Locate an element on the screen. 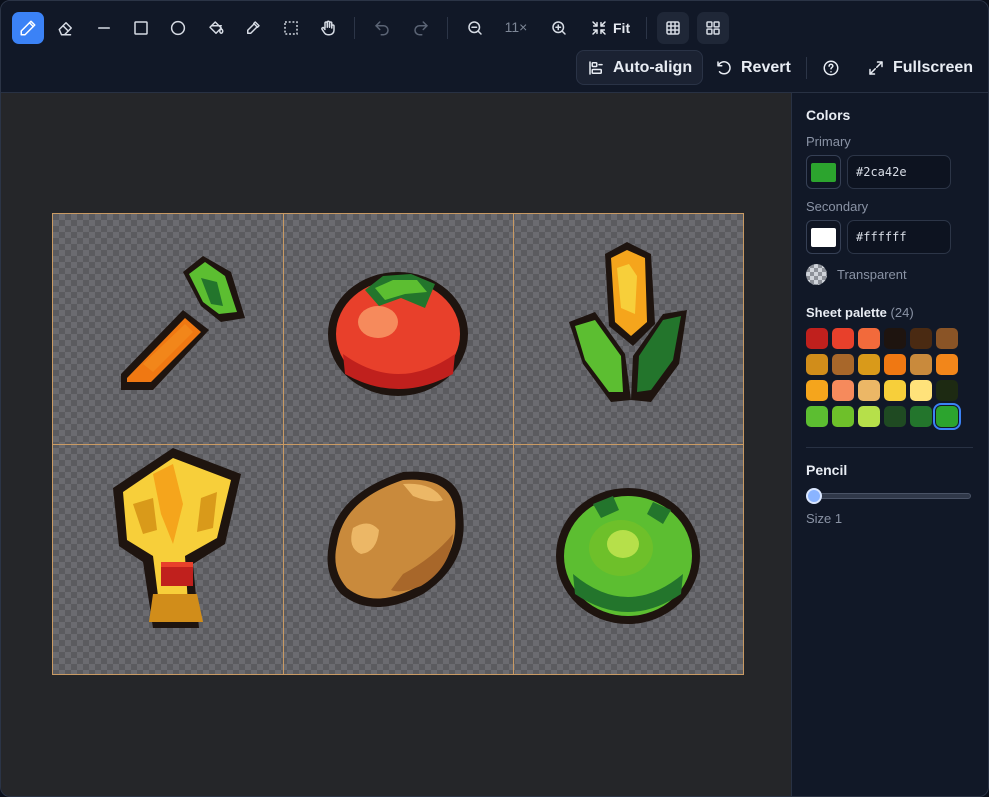 The width and height of the screenshot is (989, 797). paint-bucket-icon is located at coordinates (216, 27).